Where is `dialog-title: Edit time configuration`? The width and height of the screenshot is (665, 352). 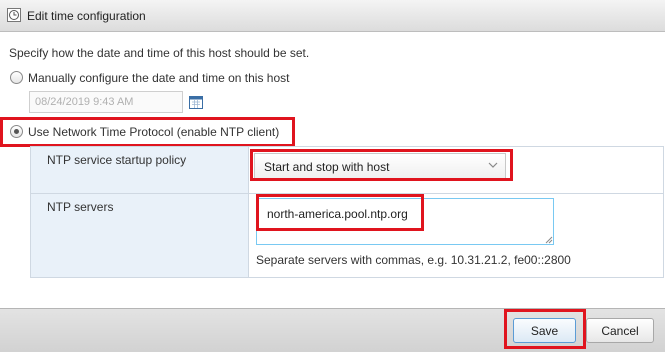
dialog-title: Edit time configuration is located at coordinates (86, 16).